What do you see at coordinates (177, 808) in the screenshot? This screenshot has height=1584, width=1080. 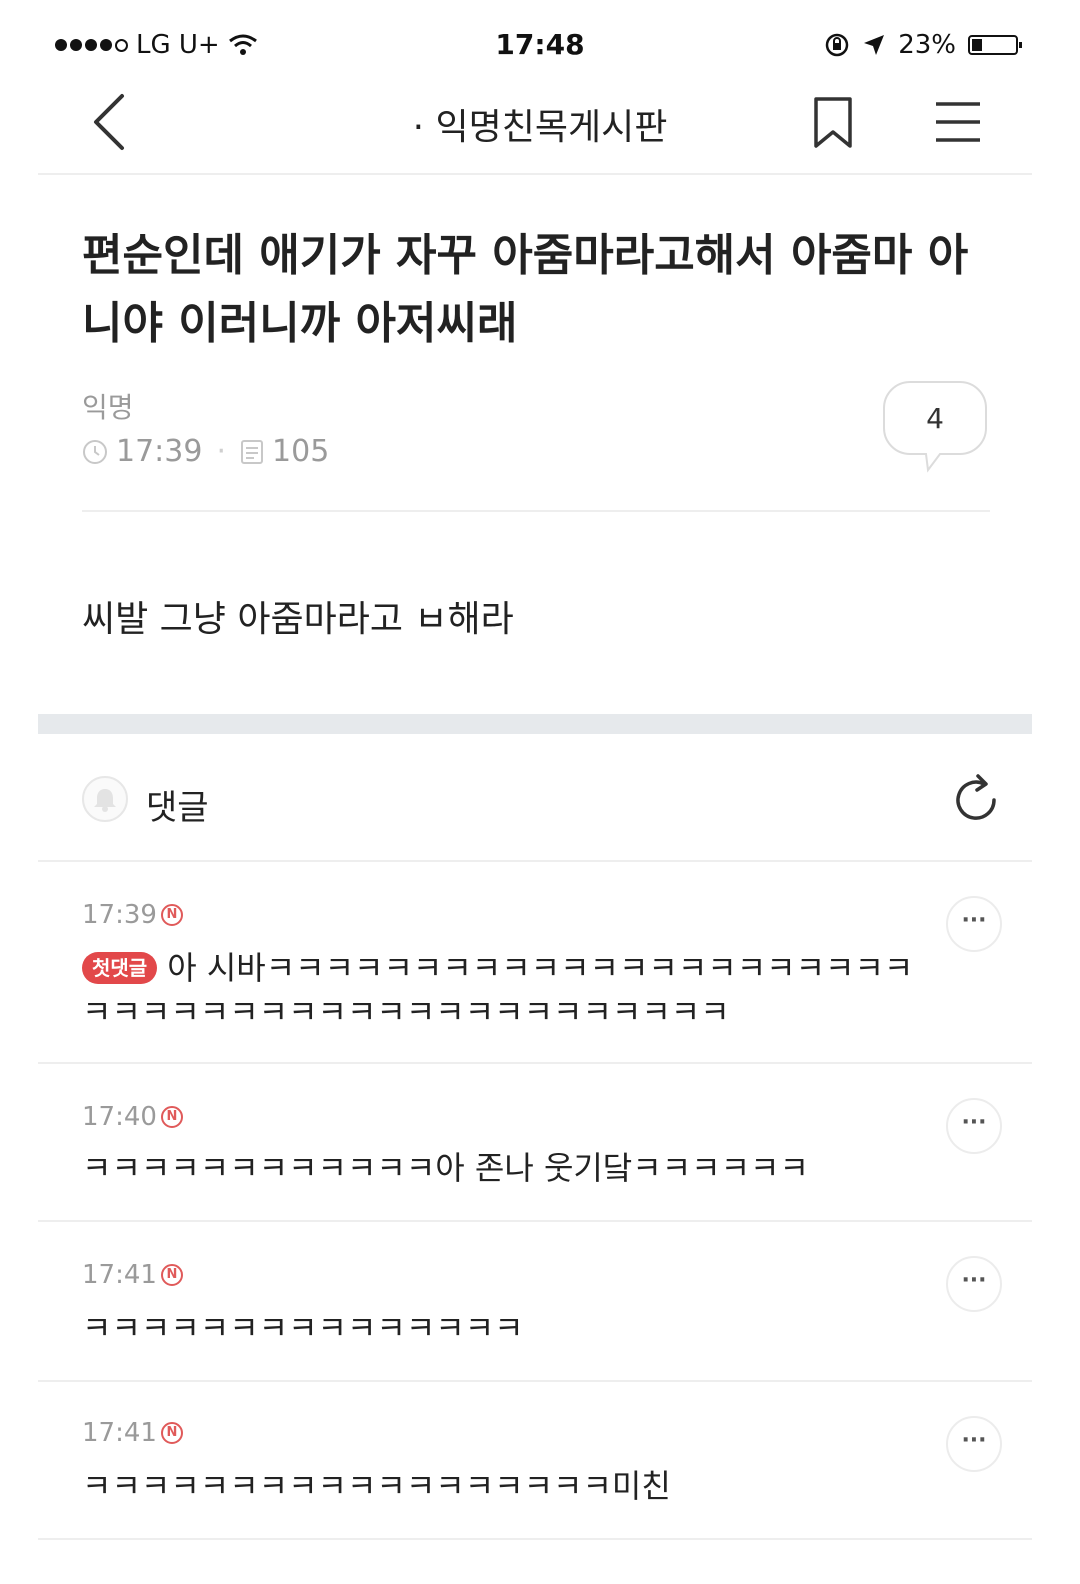 I see `comments-label: 댓글` at bounding box center [177, 808].